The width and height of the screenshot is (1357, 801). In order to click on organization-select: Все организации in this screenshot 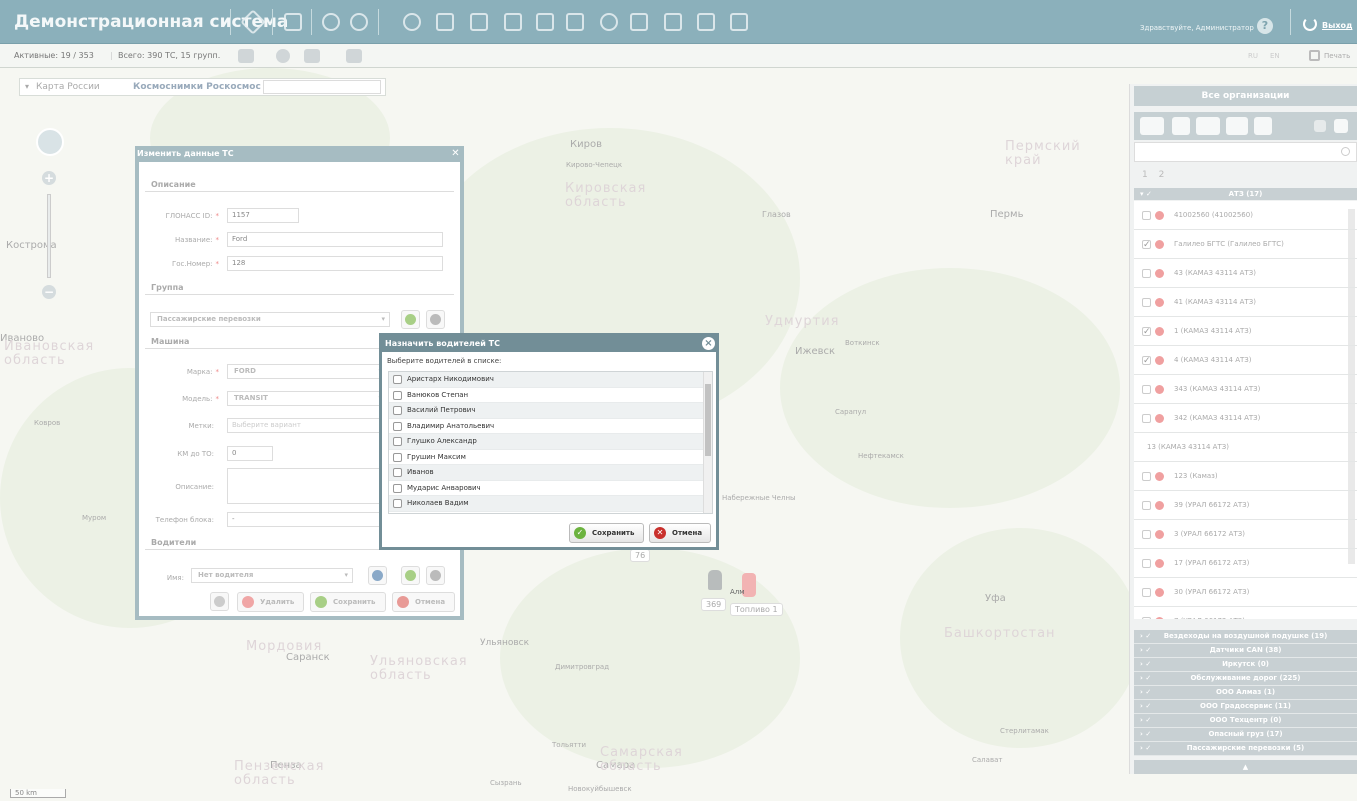, I will do `click(1245, 96)`.